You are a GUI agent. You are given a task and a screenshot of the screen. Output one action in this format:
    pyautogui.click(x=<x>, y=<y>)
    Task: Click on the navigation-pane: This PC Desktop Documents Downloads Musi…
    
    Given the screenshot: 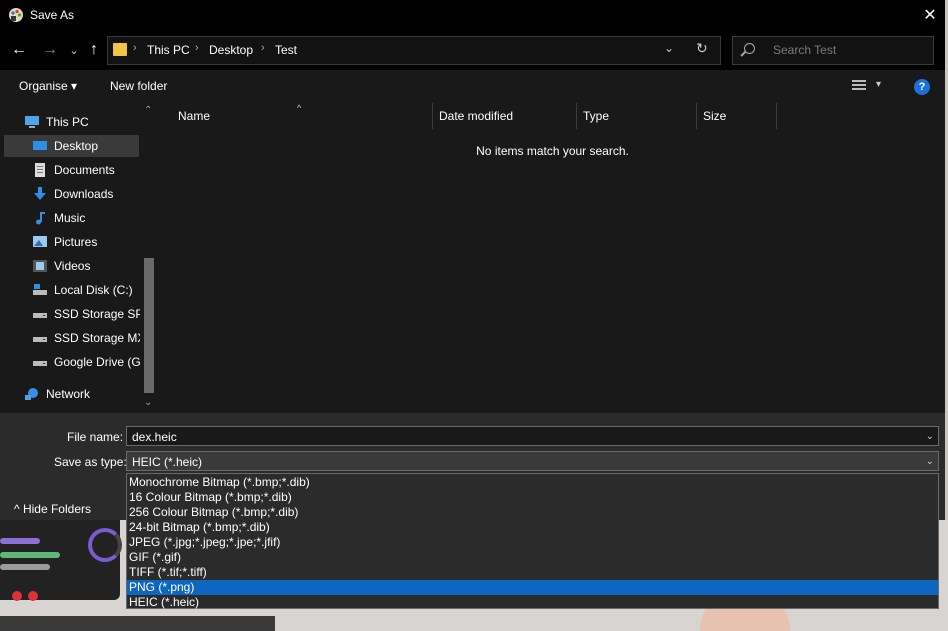 What is the action you would take?
    pyautogui.click(x=79, y=258)
    